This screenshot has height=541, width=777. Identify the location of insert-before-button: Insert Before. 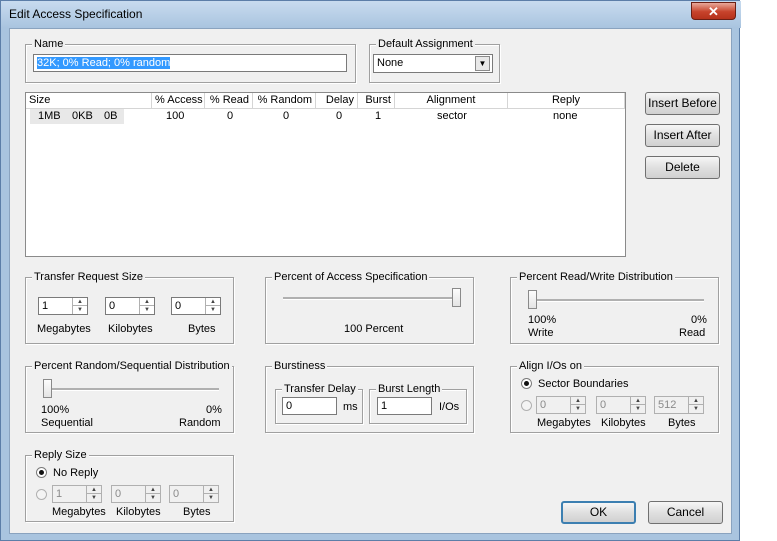
(682, 103).